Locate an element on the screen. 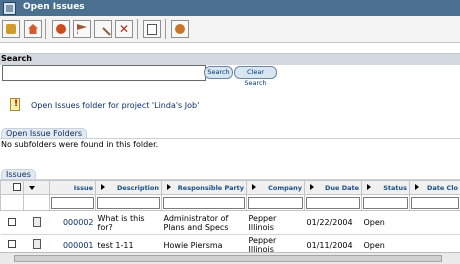 The width and height of the screenshot is (460, 264). column-header-status: Status is located at coordinates (386, 188).